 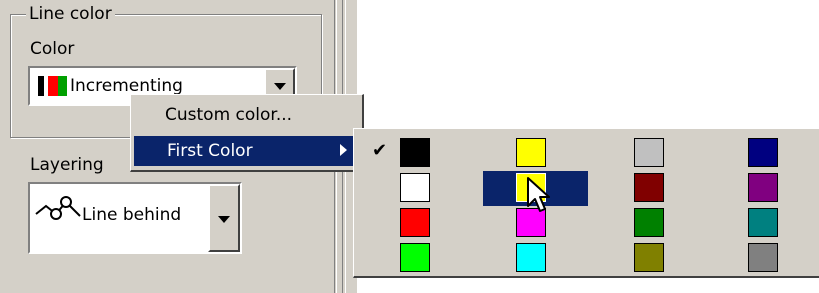 I want to click on layering-combobox-value: Line behind, so click(x=132, y=215).